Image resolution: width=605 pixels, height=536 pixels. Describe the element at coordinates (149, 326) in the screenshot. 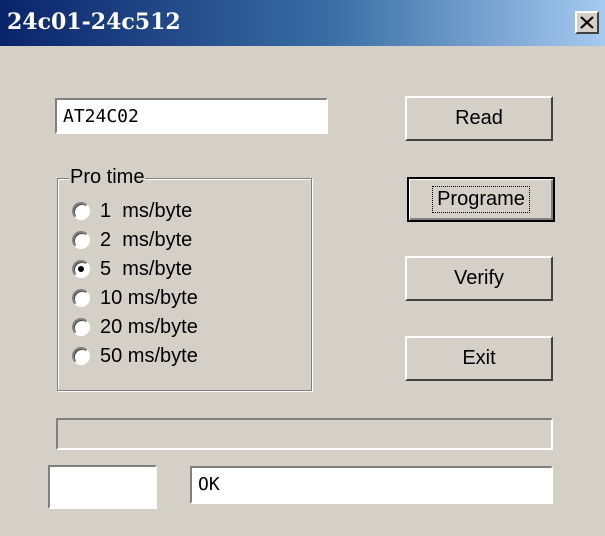

I see `pro-time-option-label: 20 ms/byte` at that location.